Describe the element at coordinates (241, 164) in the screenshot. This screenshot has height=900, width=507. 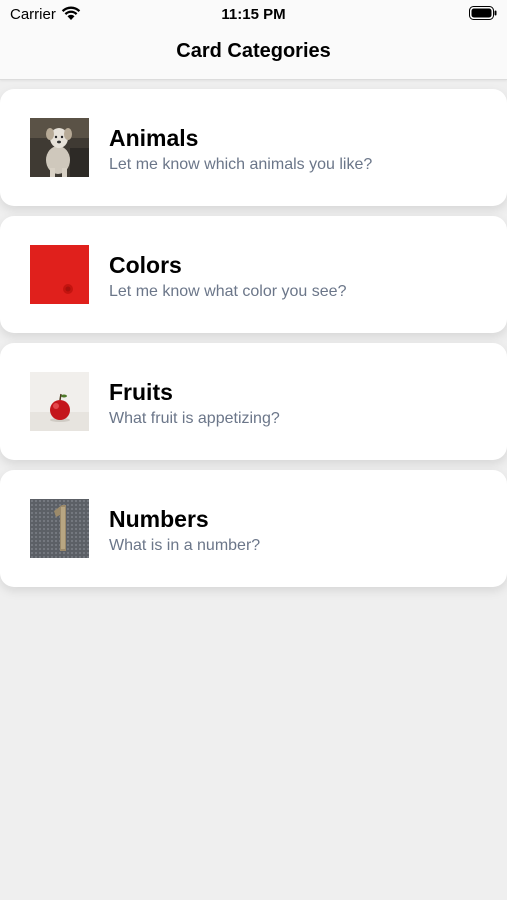
I see `card-subtitle: Let me know which animals you like?` at that location.